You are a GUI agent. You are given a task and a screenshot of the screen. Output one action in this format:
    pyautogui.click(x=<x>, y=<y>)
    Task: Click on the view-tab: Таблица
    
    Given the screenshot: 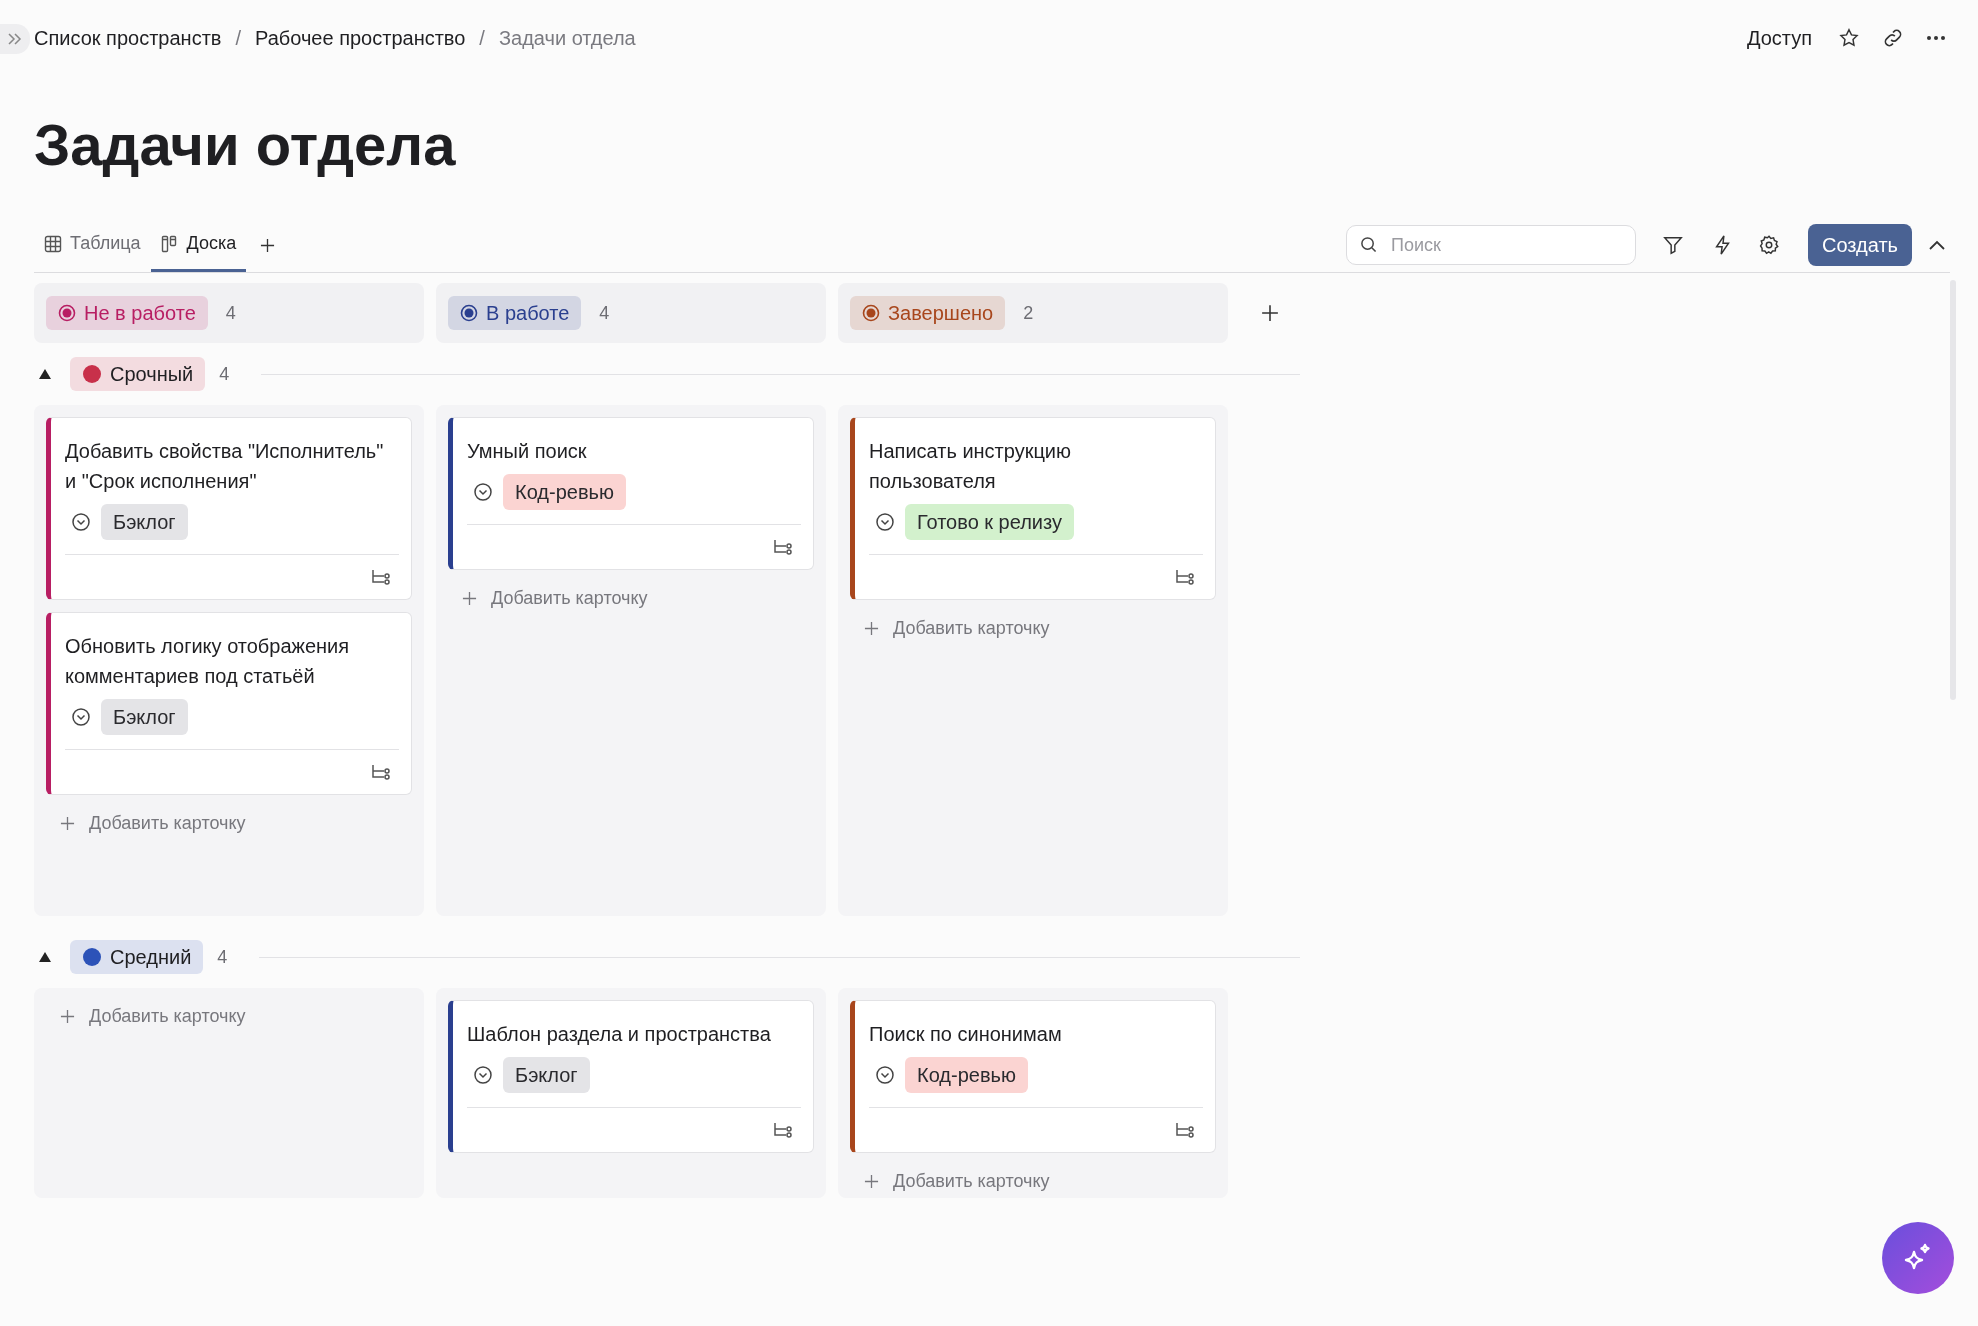 What is the action you would take?
    pyautogui.click(x=92, y=245)
    